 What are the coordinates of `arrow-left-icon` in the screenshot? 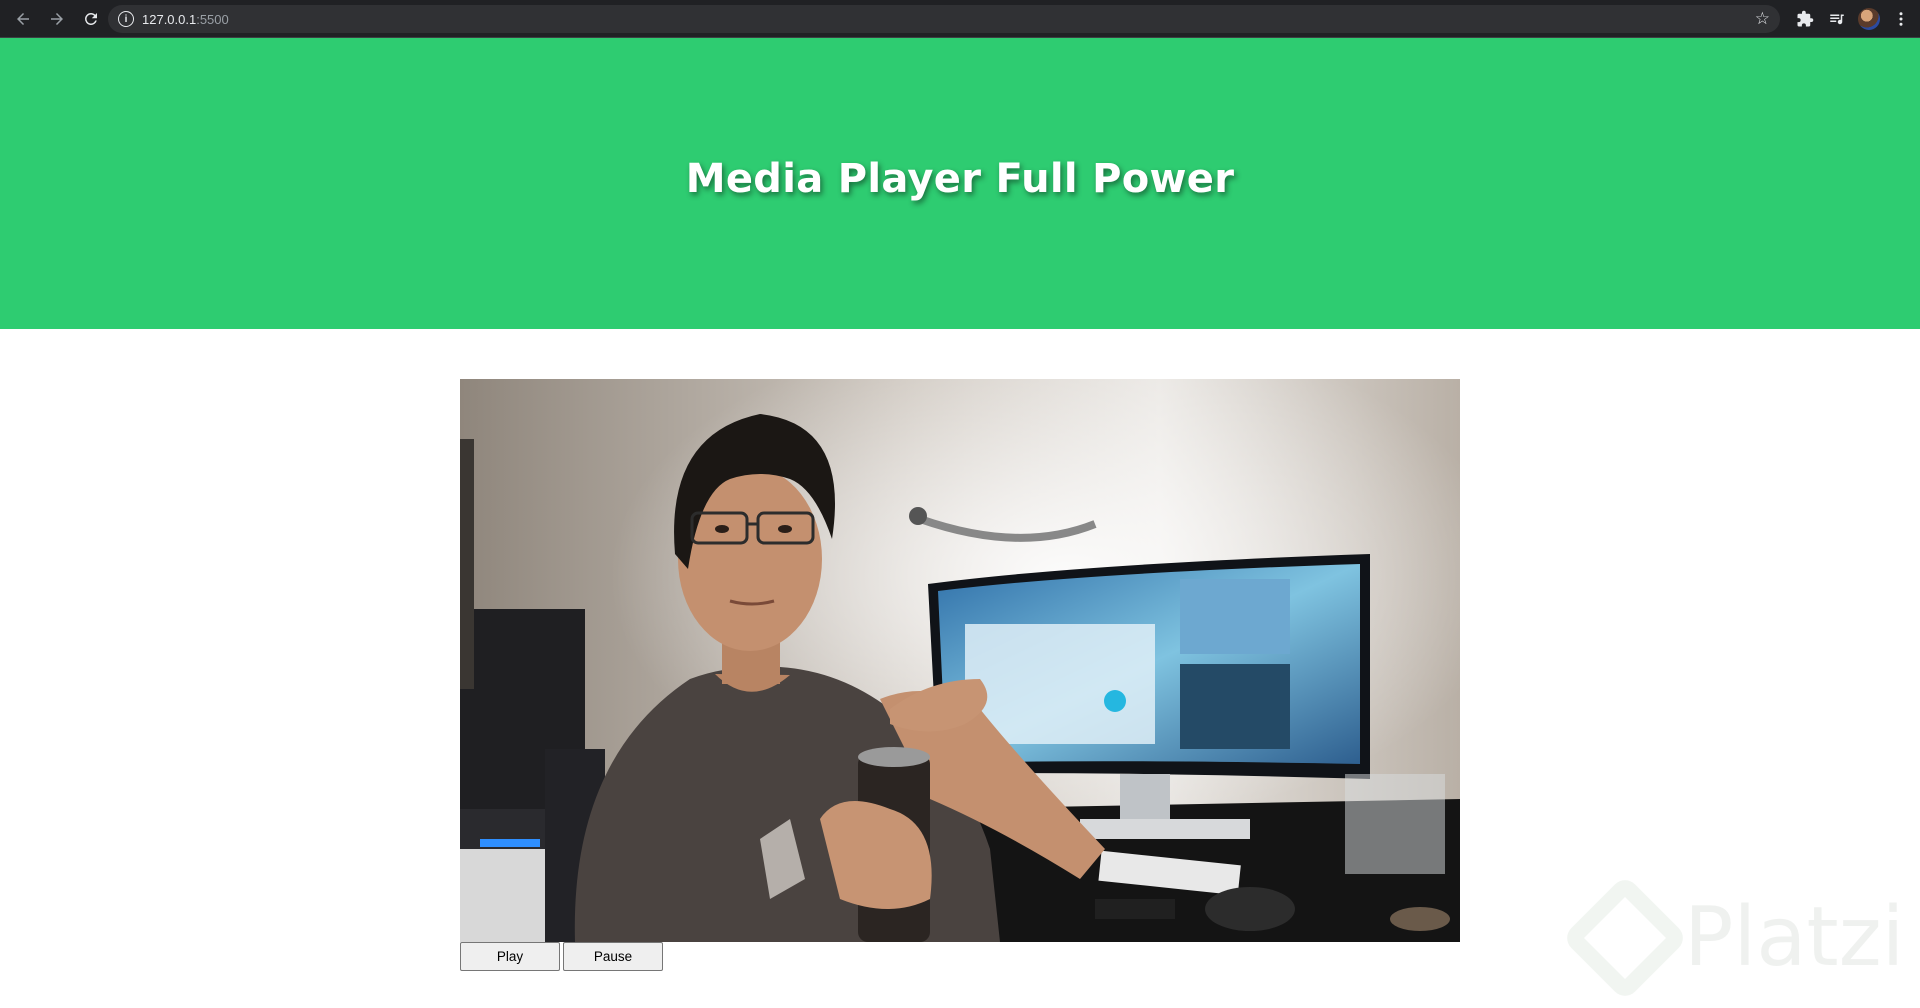 It's located at (23, 18).